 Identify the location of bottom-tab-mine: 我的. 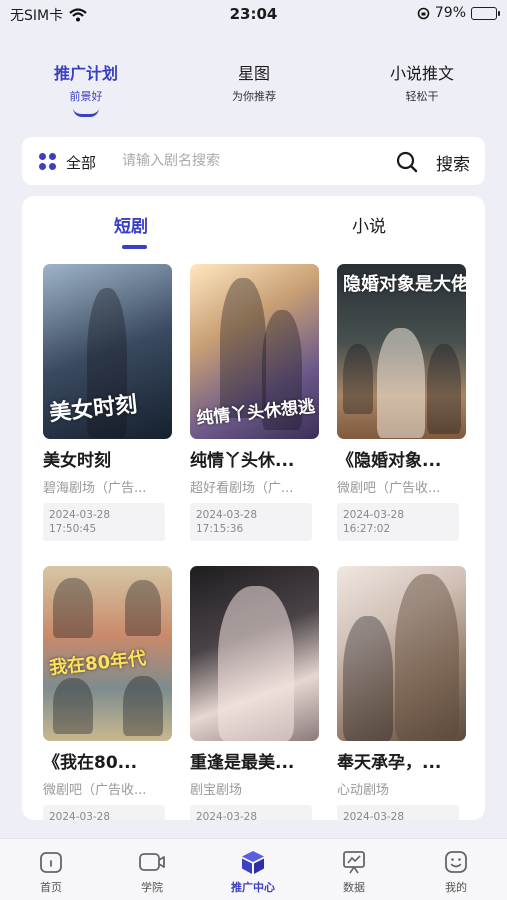
(456, 872).